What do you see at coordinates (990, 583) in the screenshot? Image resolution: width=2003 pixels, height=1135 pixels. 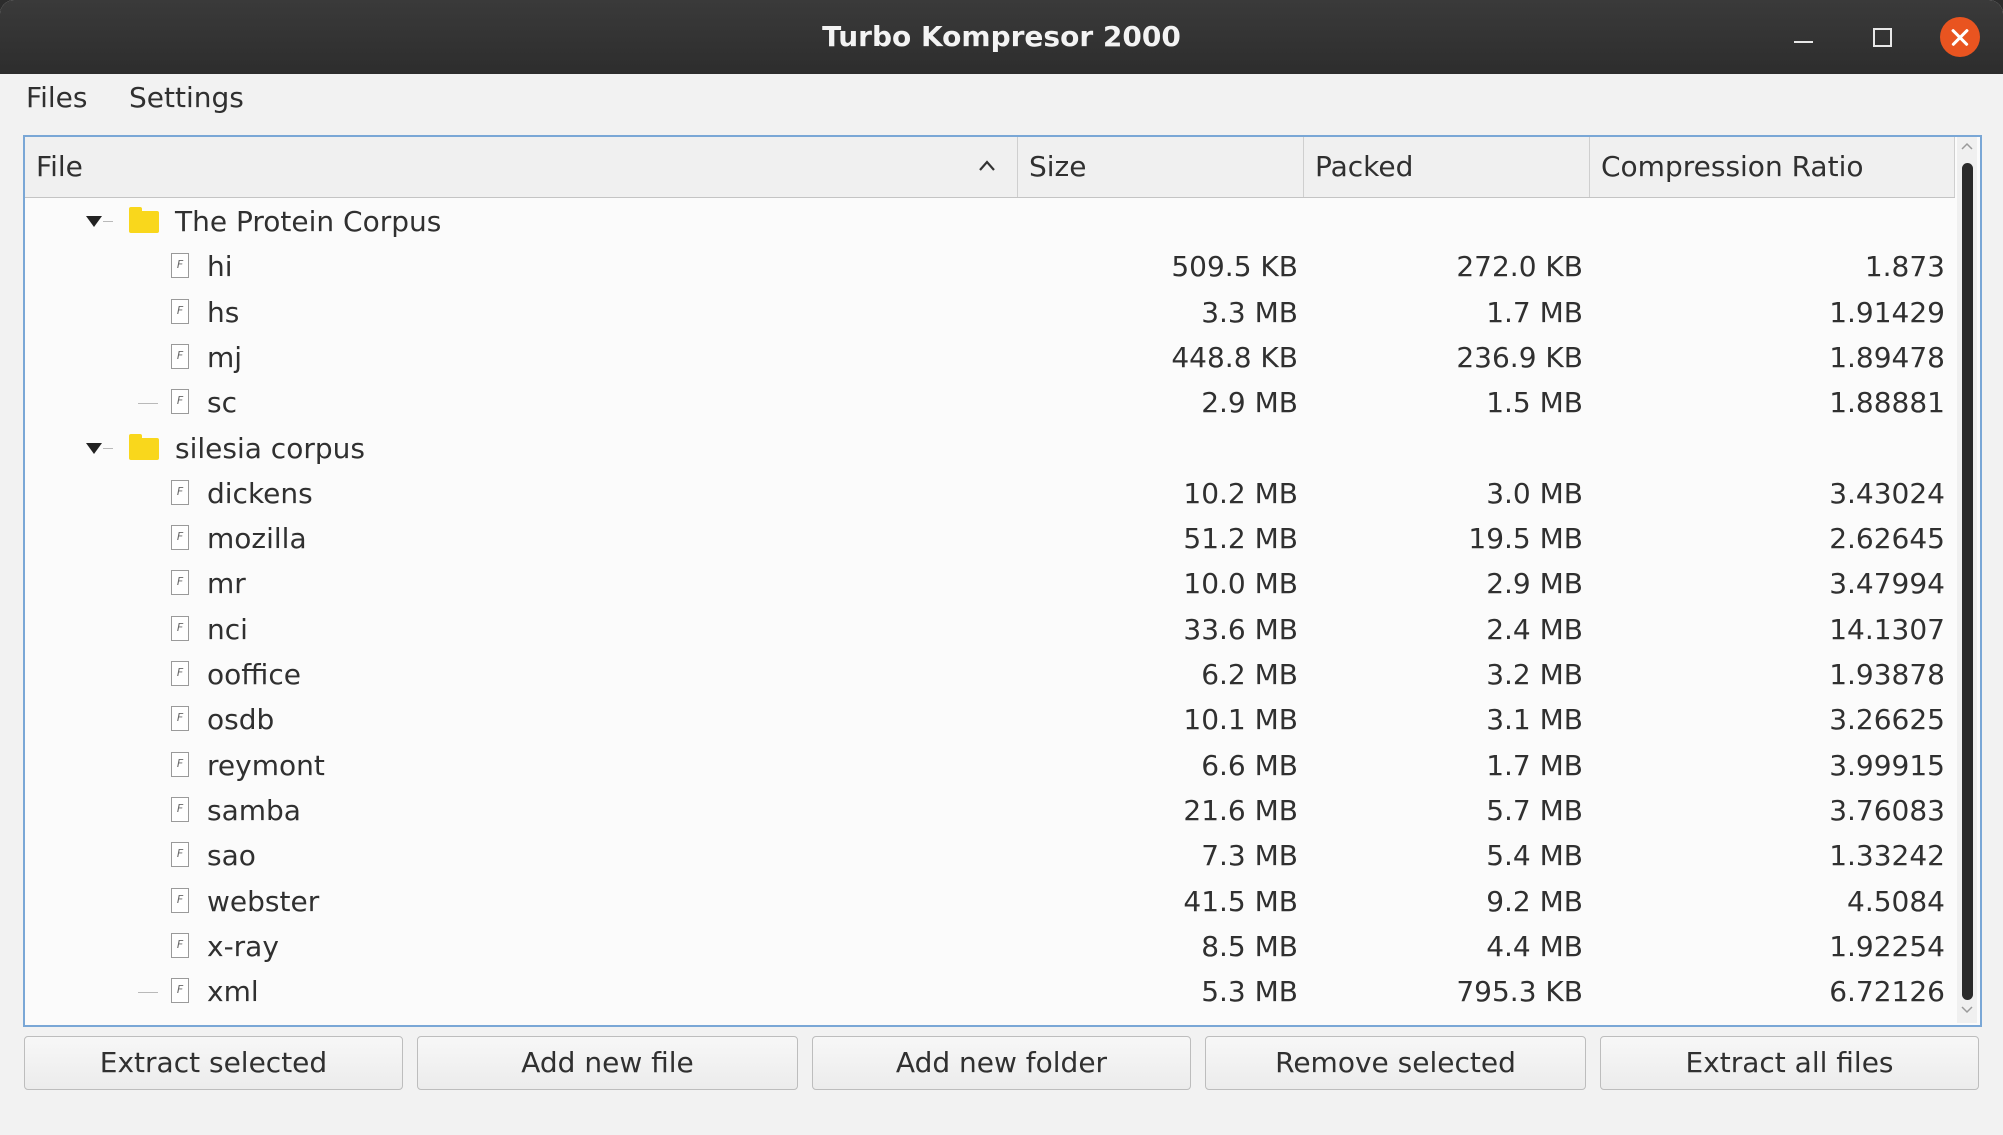 I see `file-row: Fmr 10.0 MB 2.9 MB 3.47994` at bounding box center [990, 583].